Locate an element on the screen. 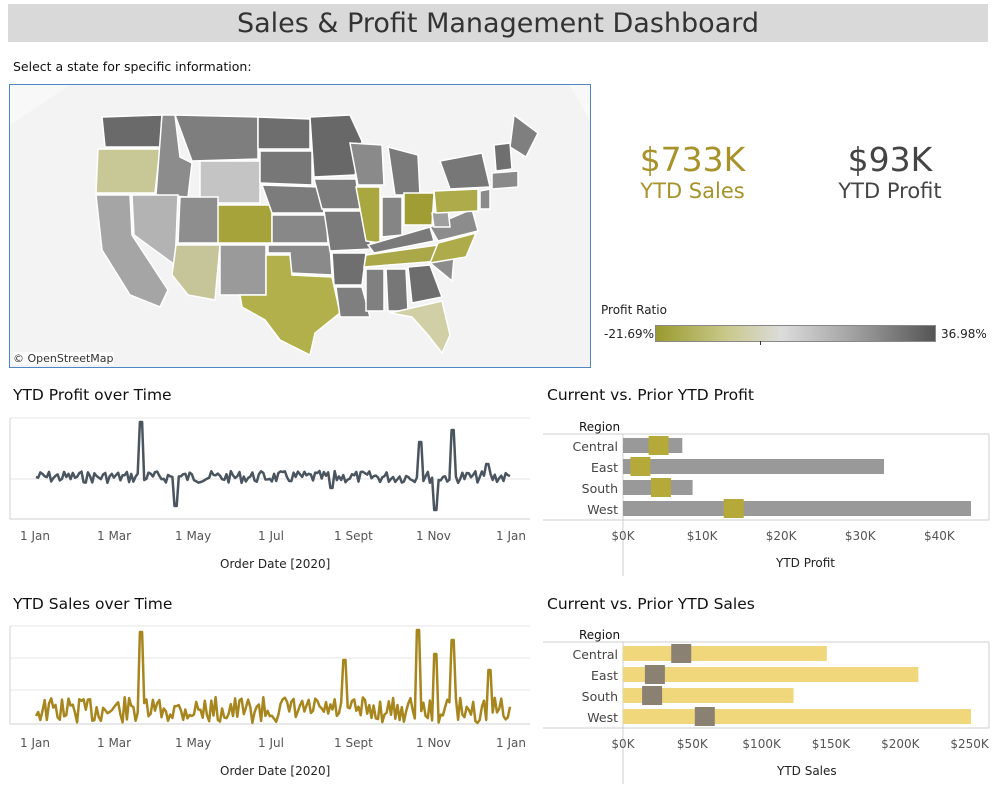 Image resolution: width=998 pixels, height=787 pixels. profit-ratio-gradient is located at coordinates (795, 333).